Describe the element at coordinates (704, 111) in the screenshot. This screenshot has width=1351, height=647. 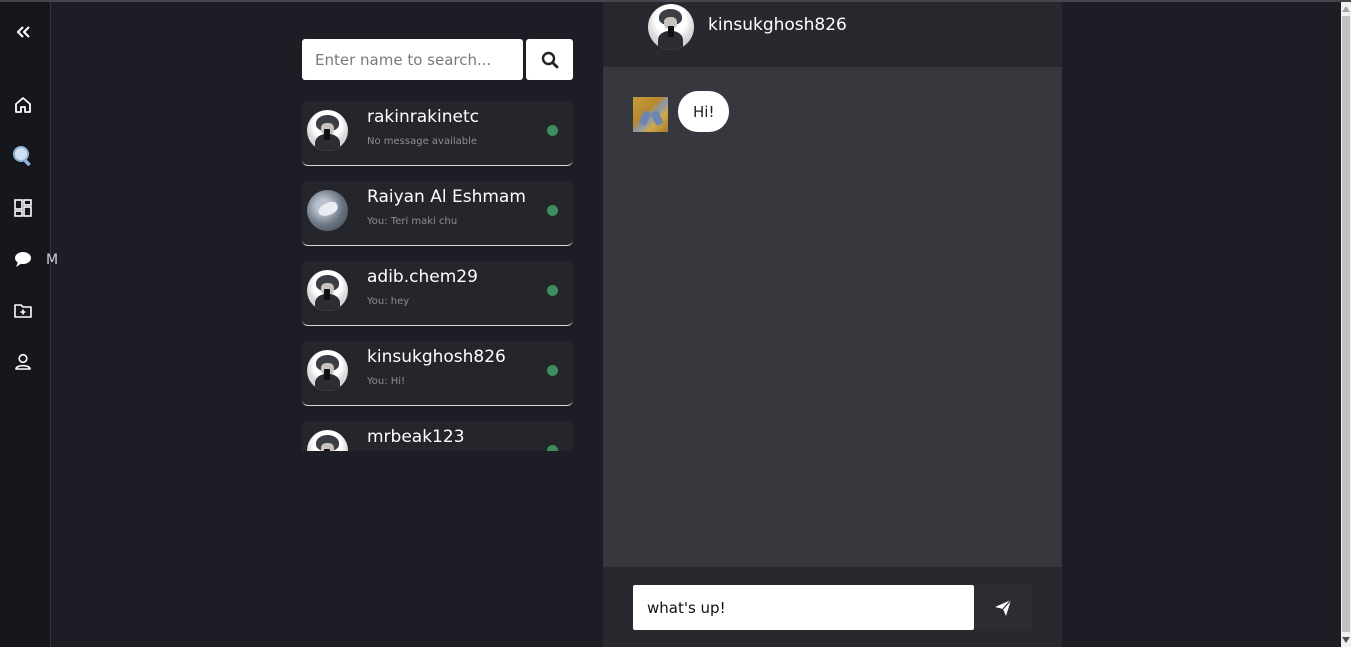
I see `message-bubble: Hi!` at that location.